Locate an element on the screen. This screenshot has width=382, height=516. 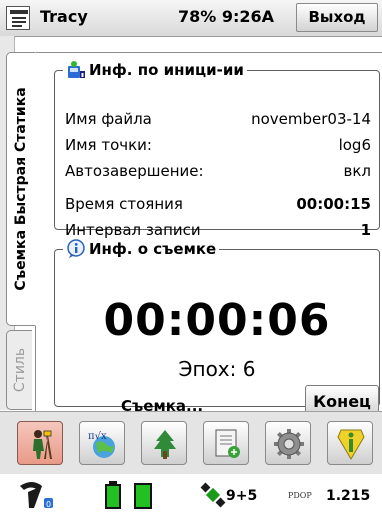
bottom-toolbar: π√x is located at coordinates (191, 442).